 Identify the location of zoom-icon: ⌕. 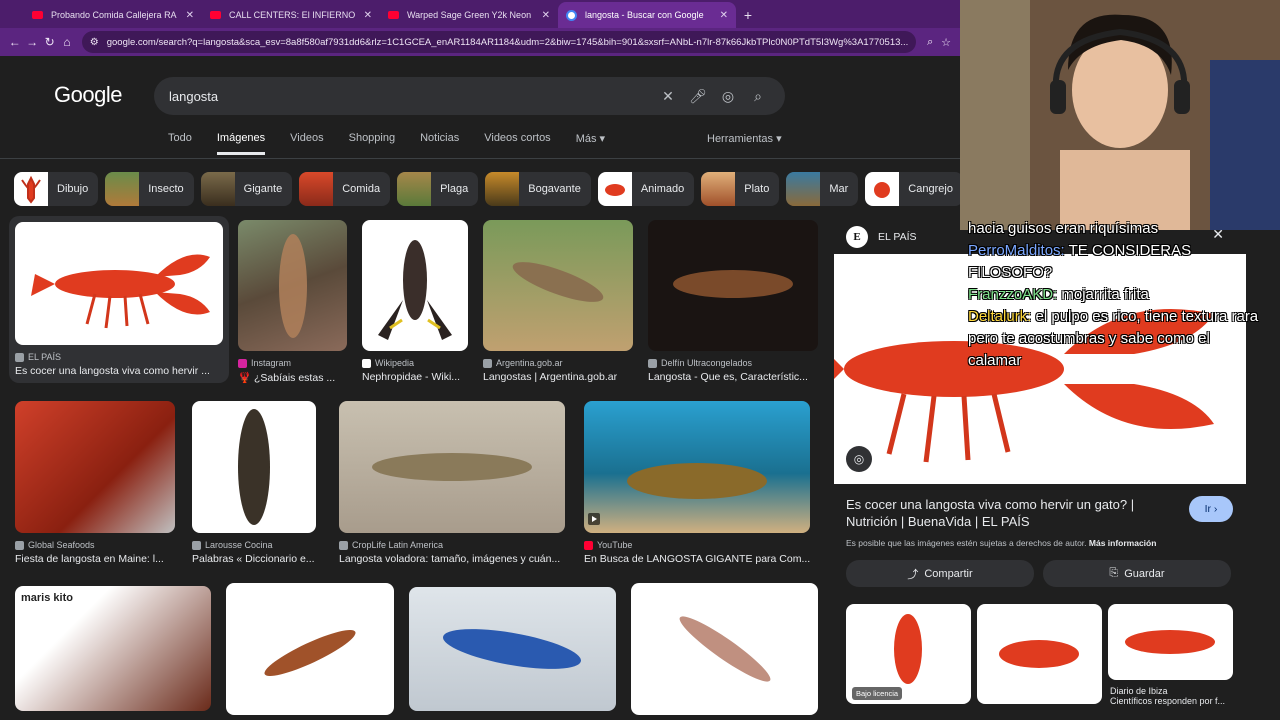
(930, 42).